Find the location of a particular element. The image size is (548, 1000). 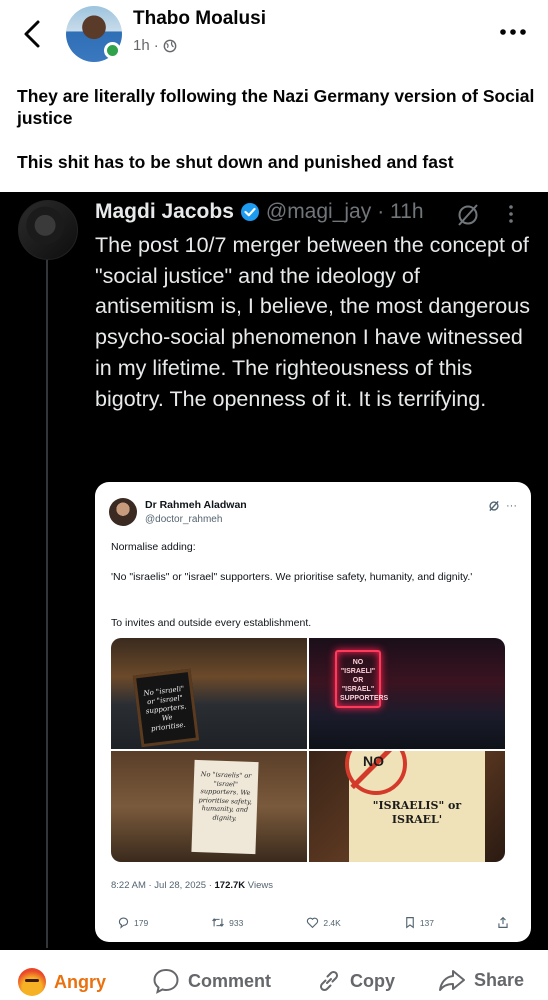

quoted-header-icons: ··· is located at coordinates (502, 506).